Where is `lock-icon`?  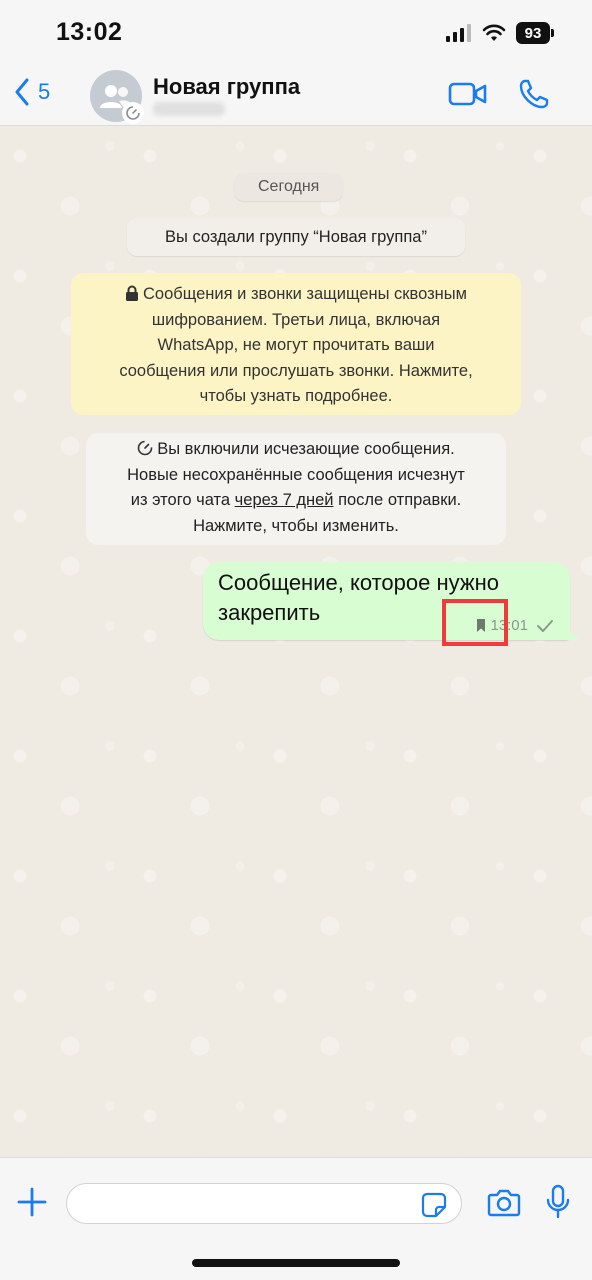
lock-icon is located at coordinates (132, 293).